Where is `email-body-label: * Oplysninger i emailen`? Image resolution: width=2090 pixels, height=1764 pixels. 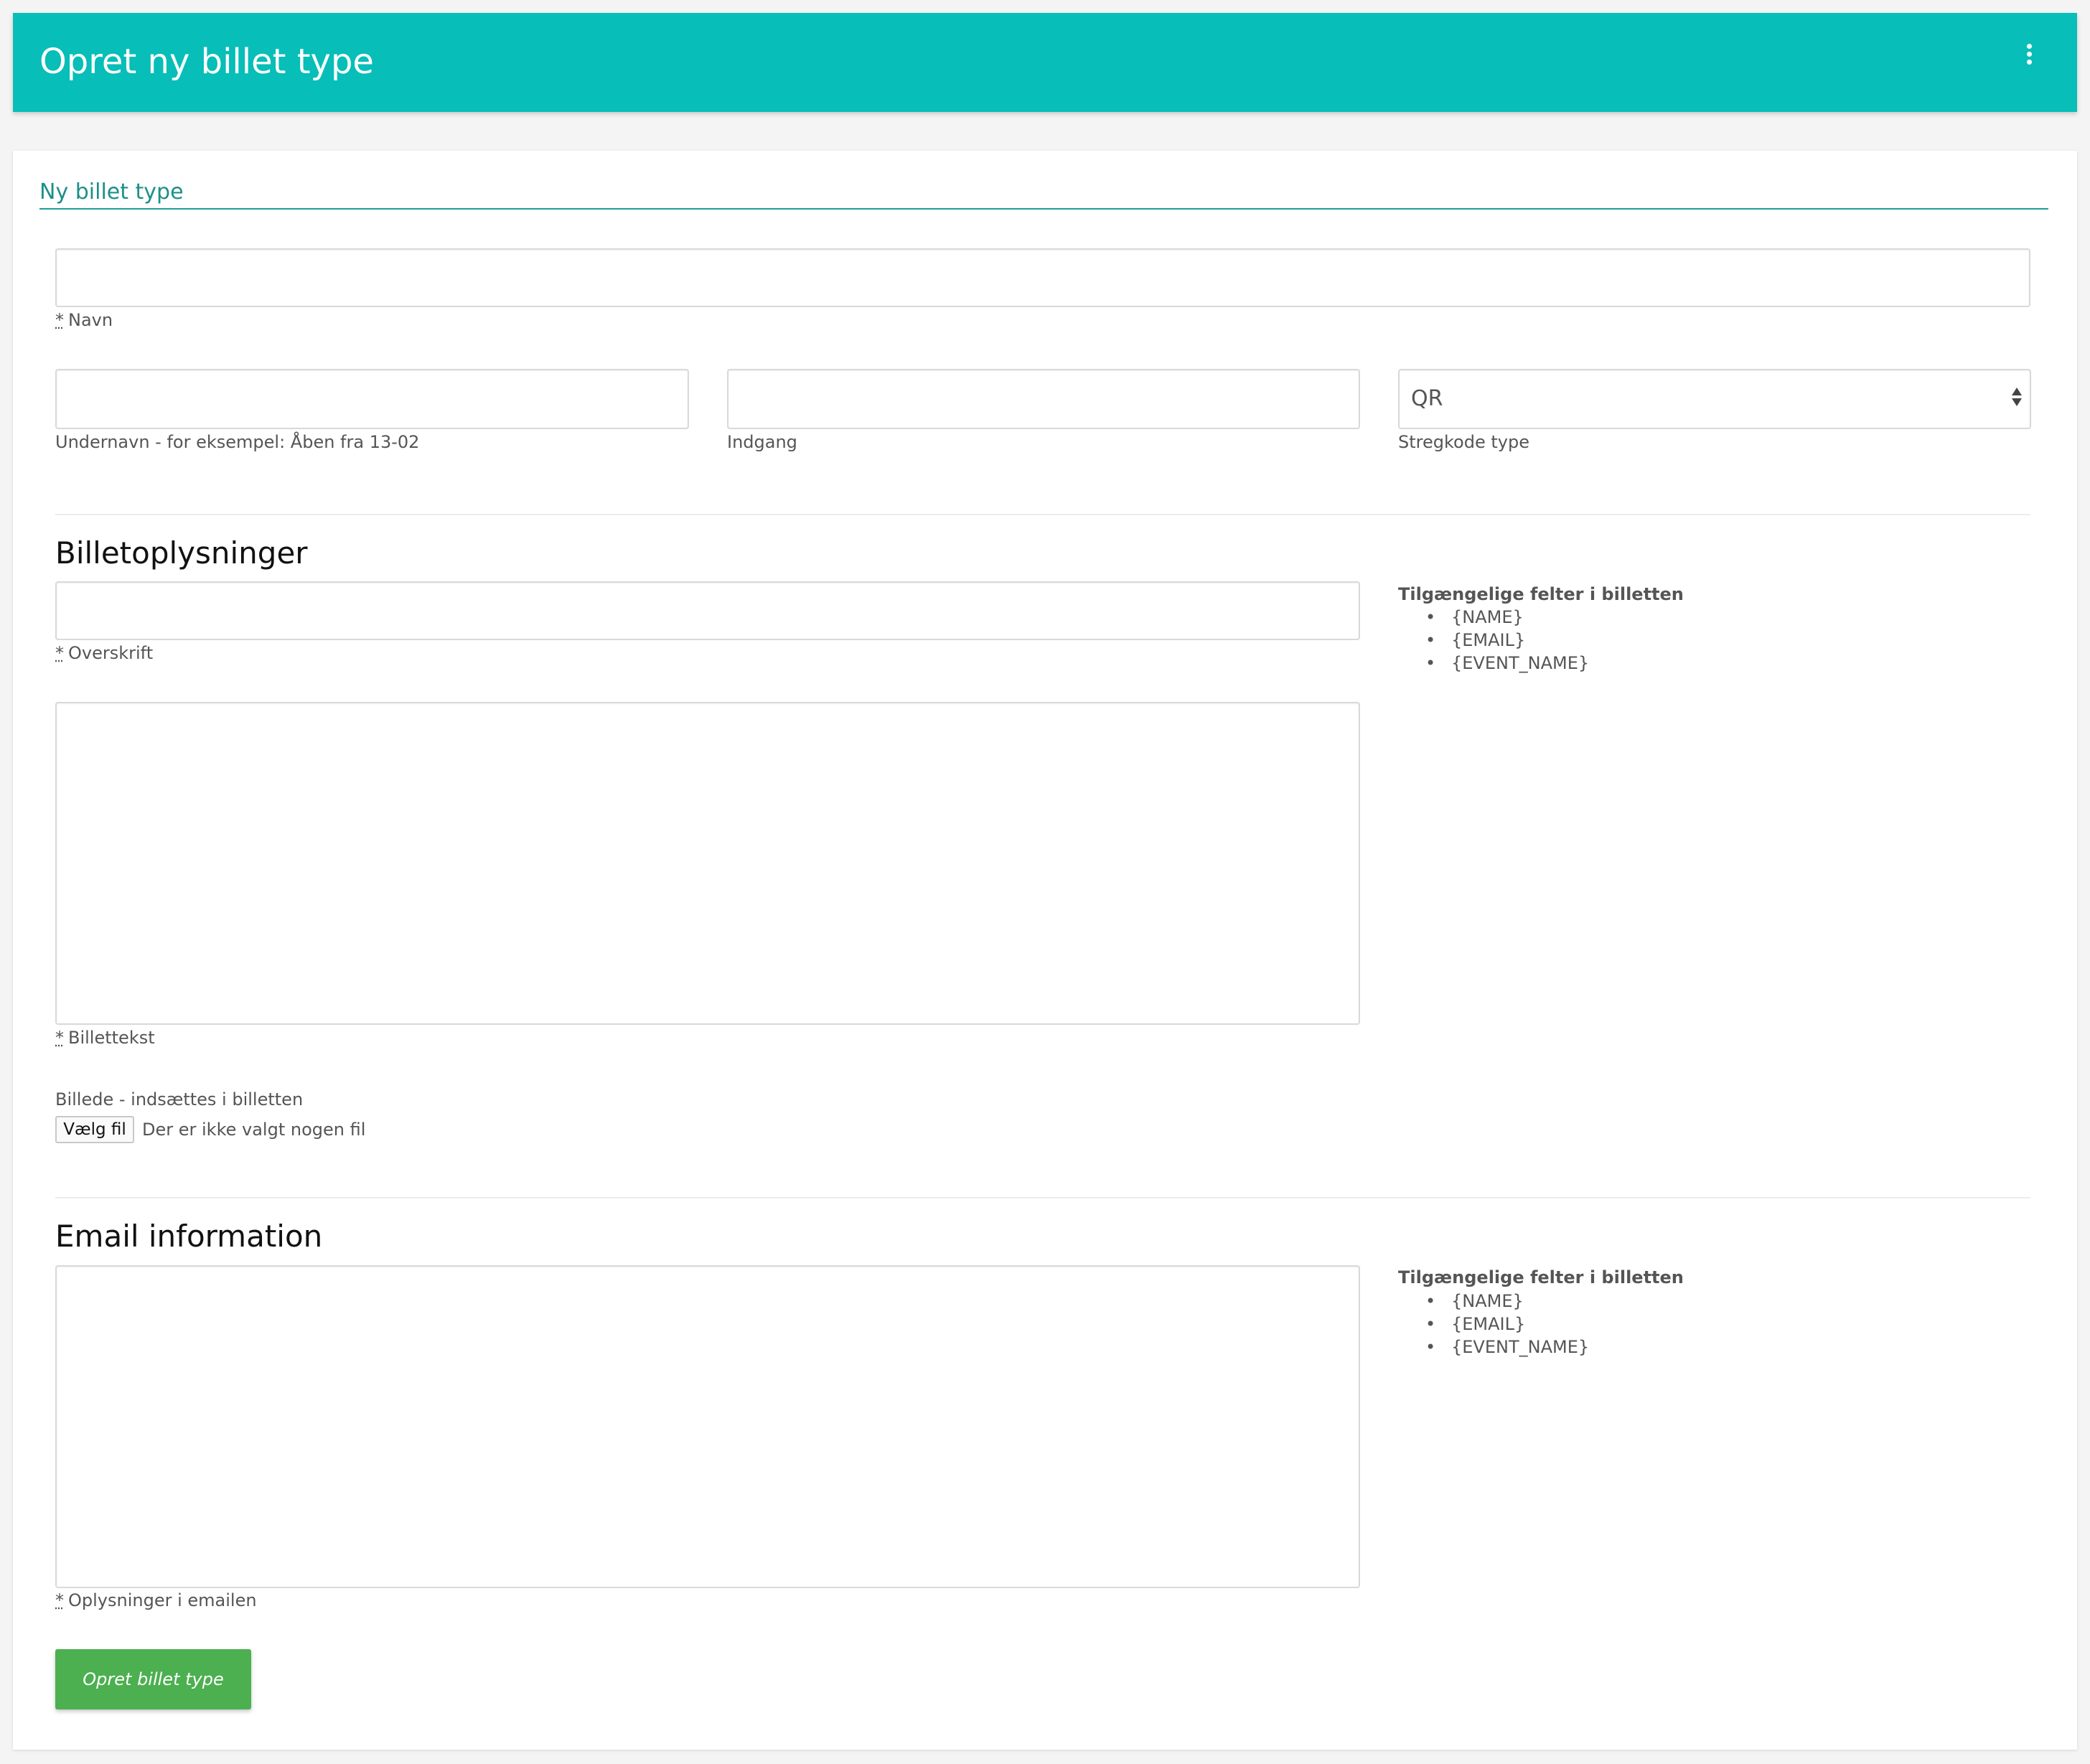 email-body-label: * Oplysninger i emailen is located at coordinates (156, 1600).